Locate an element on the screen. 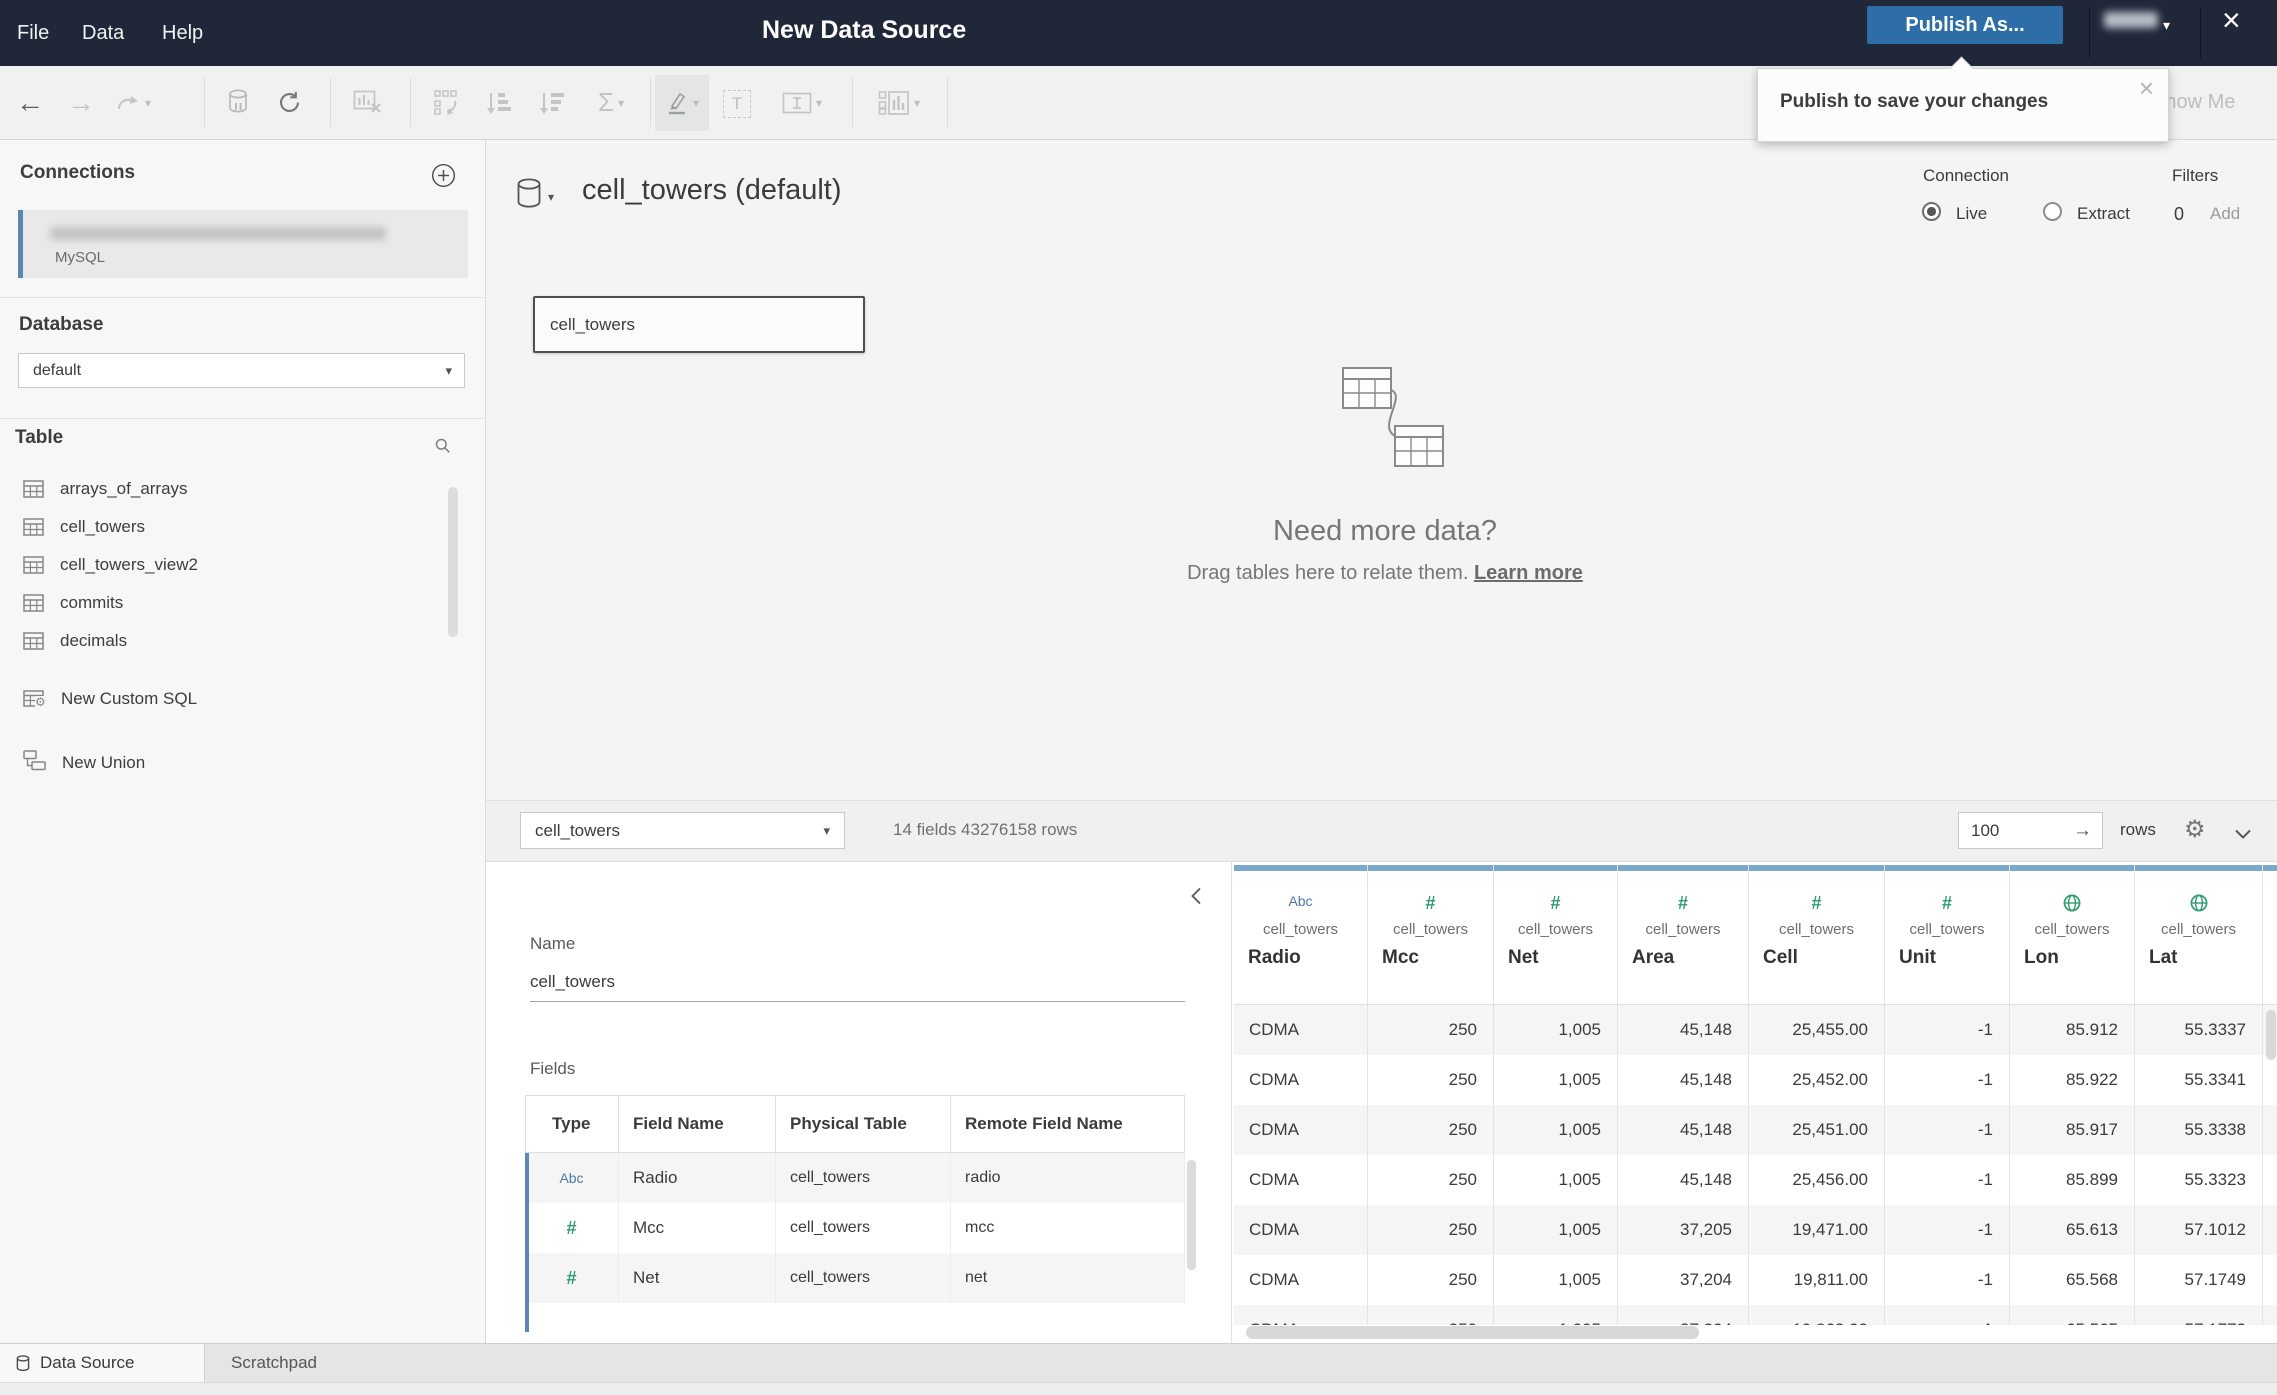 The height and width of the screenshot is (1395, 2277). sidebar-item-commits: commits is located at coordinates (220, 603).